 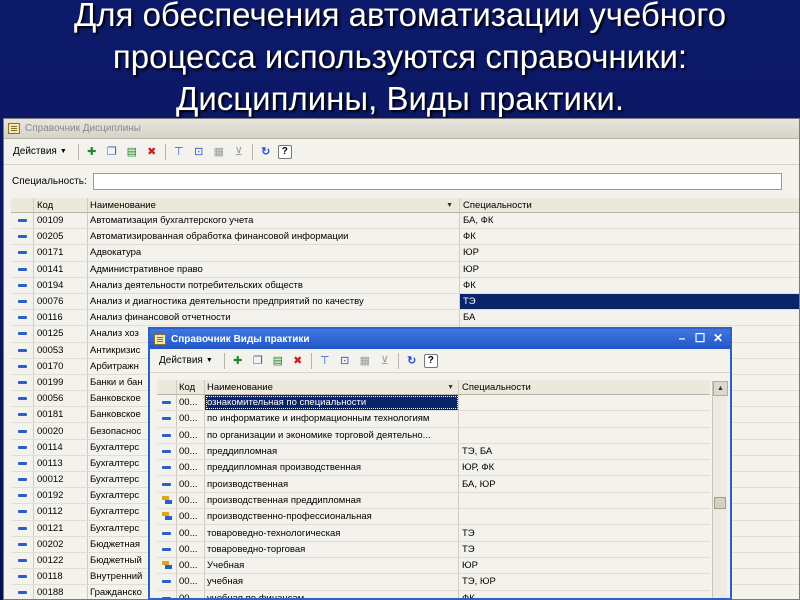 I want to click on code-cell: 00171, so click(x=61, y=253).